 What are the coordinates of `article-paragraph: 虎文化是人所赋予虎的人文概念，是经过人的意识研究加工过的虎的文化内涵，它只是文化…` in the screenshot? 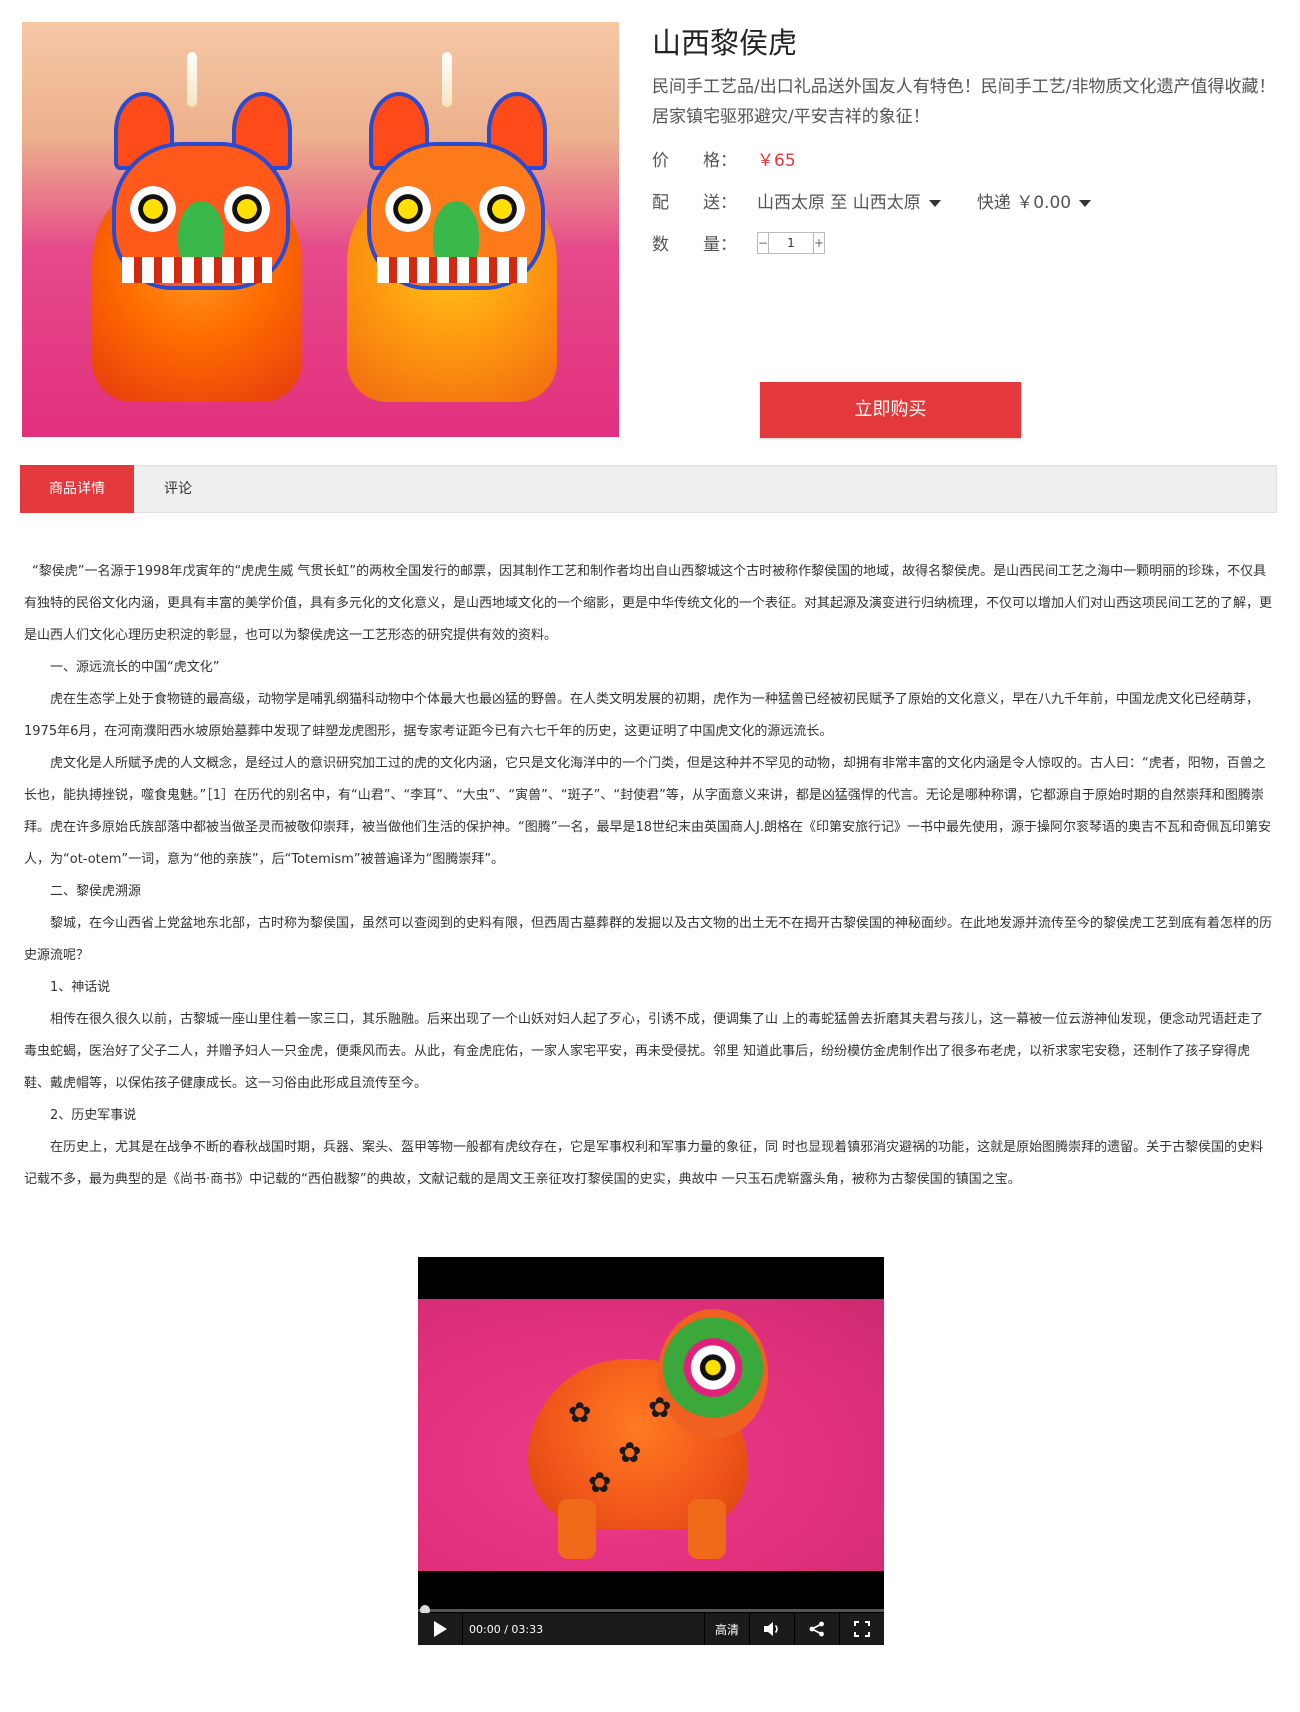 It's located at (647, 811).